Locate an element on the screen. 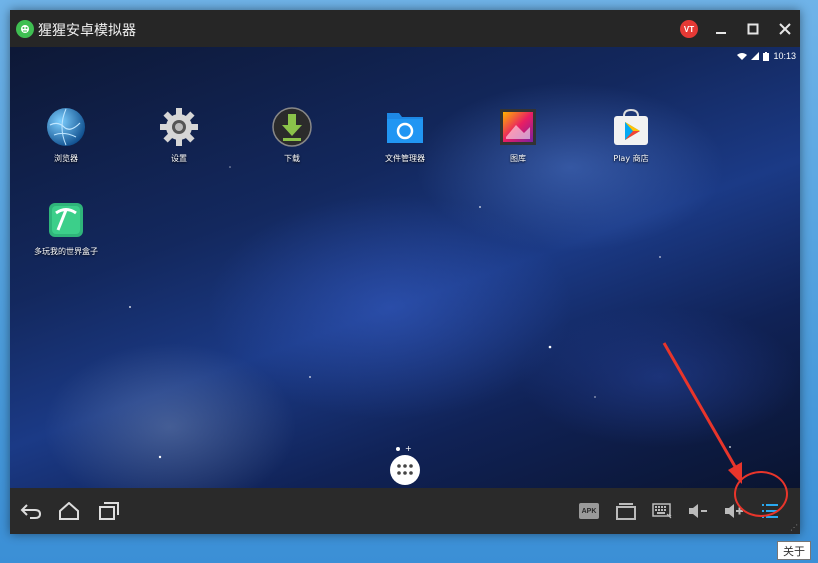 Image resolution: width=818 pixels, height=563 pixels. minimize-button is located at coordinates (721, 29).